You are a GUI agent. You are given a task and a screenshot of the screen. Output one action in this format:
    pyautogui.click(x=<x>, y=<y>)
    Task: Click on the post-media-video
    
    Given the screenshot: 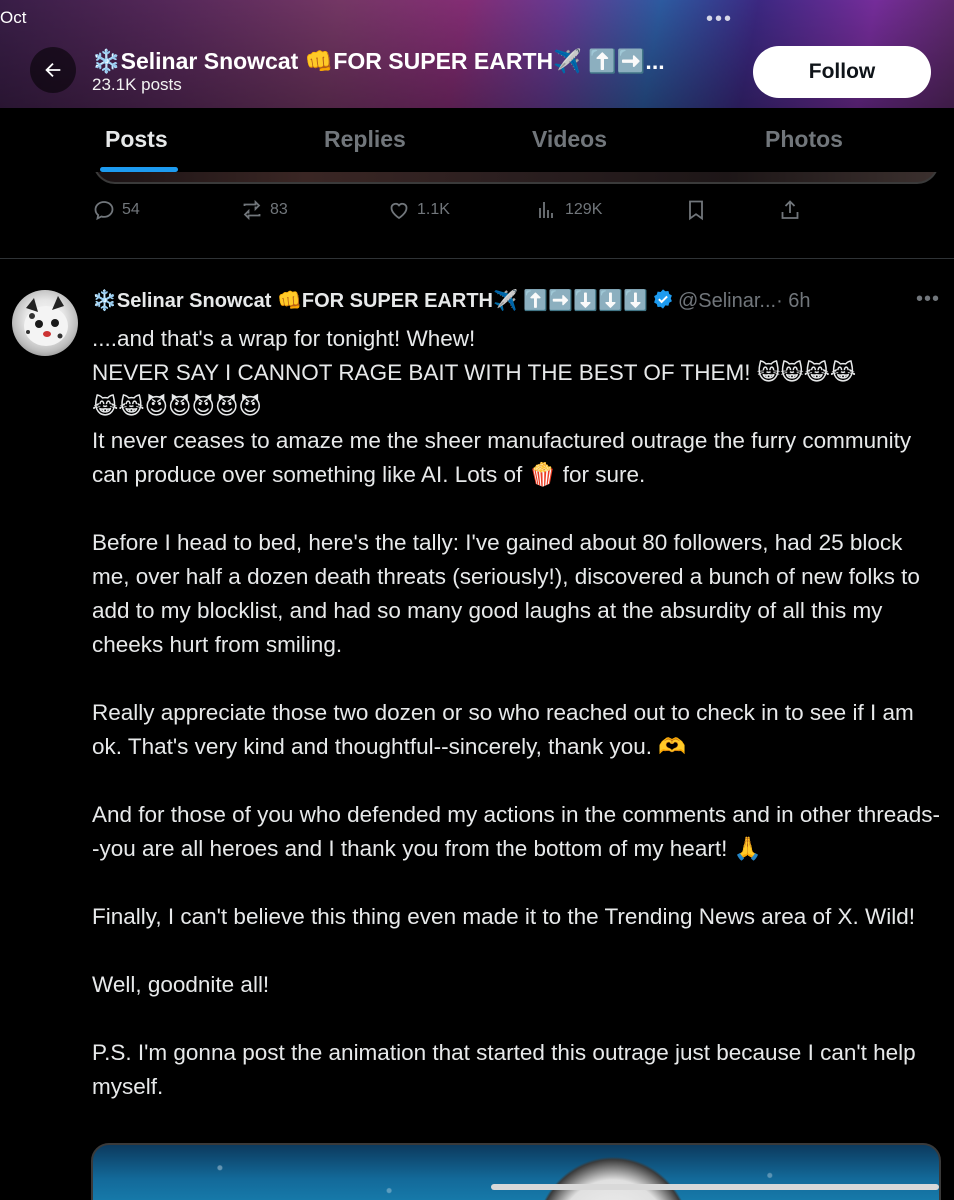 What is the action you would take?
    pyautogui.click(x=516, y=1171)
    